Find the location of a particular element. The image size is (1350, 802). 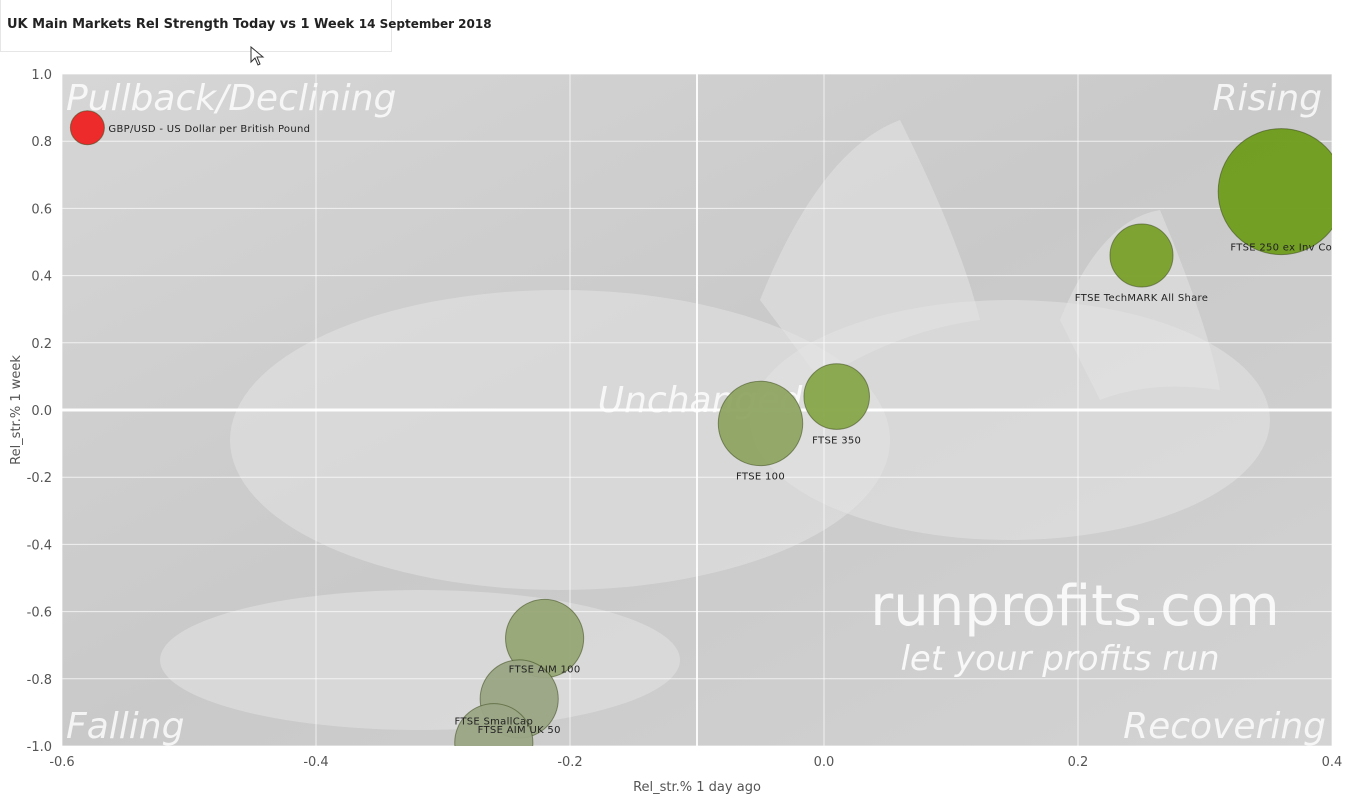

x-tick-label: -0.4 is located at coordinates (315, 762).